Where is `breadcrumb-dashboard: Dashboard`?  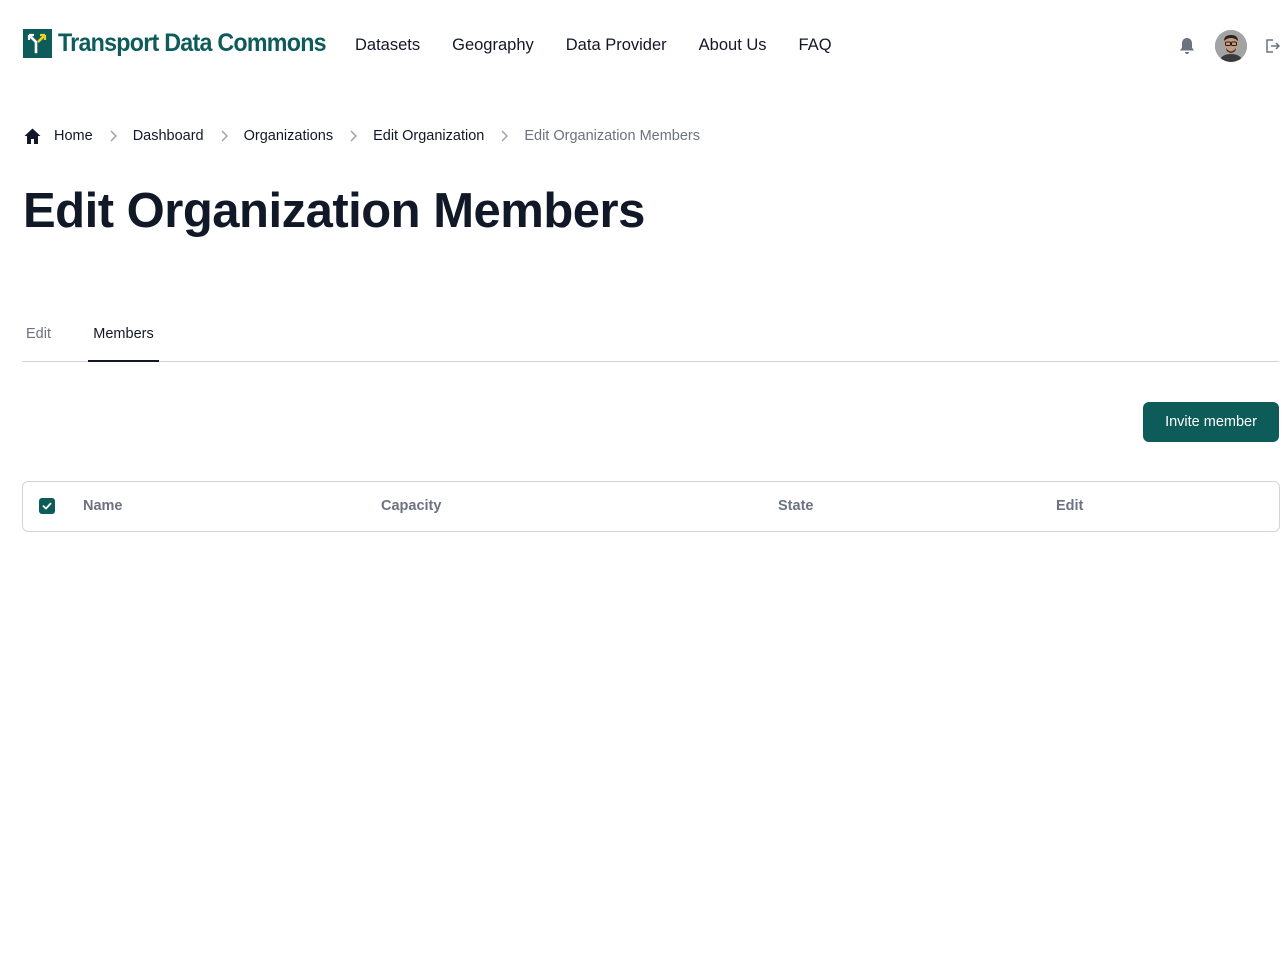
breadcrumb-dashboard: Dashboard is located at coordinates (168, 136).